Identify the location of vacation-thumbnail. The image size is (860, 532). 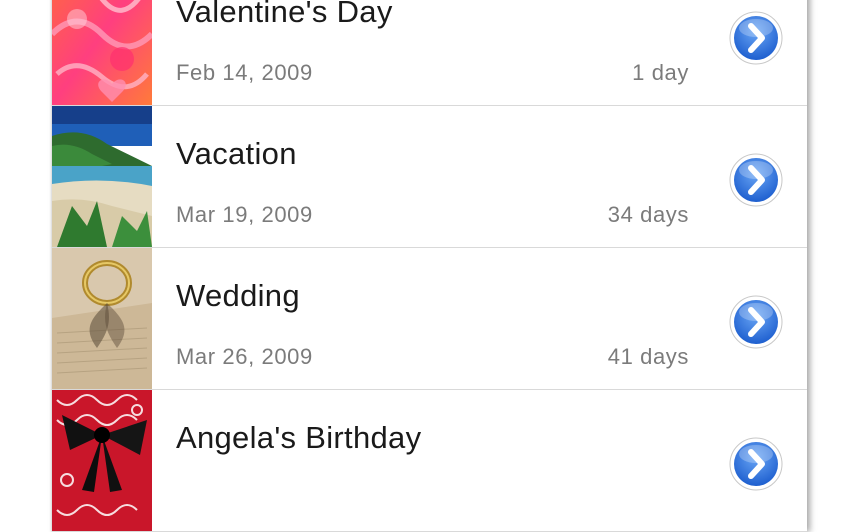
(102, 176).